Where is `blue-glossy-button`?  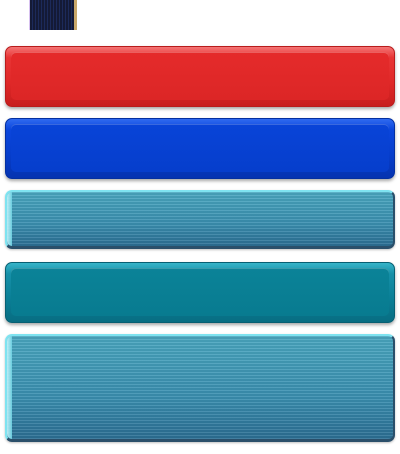
blue-glossy-button is located at coordinates (200, 148).